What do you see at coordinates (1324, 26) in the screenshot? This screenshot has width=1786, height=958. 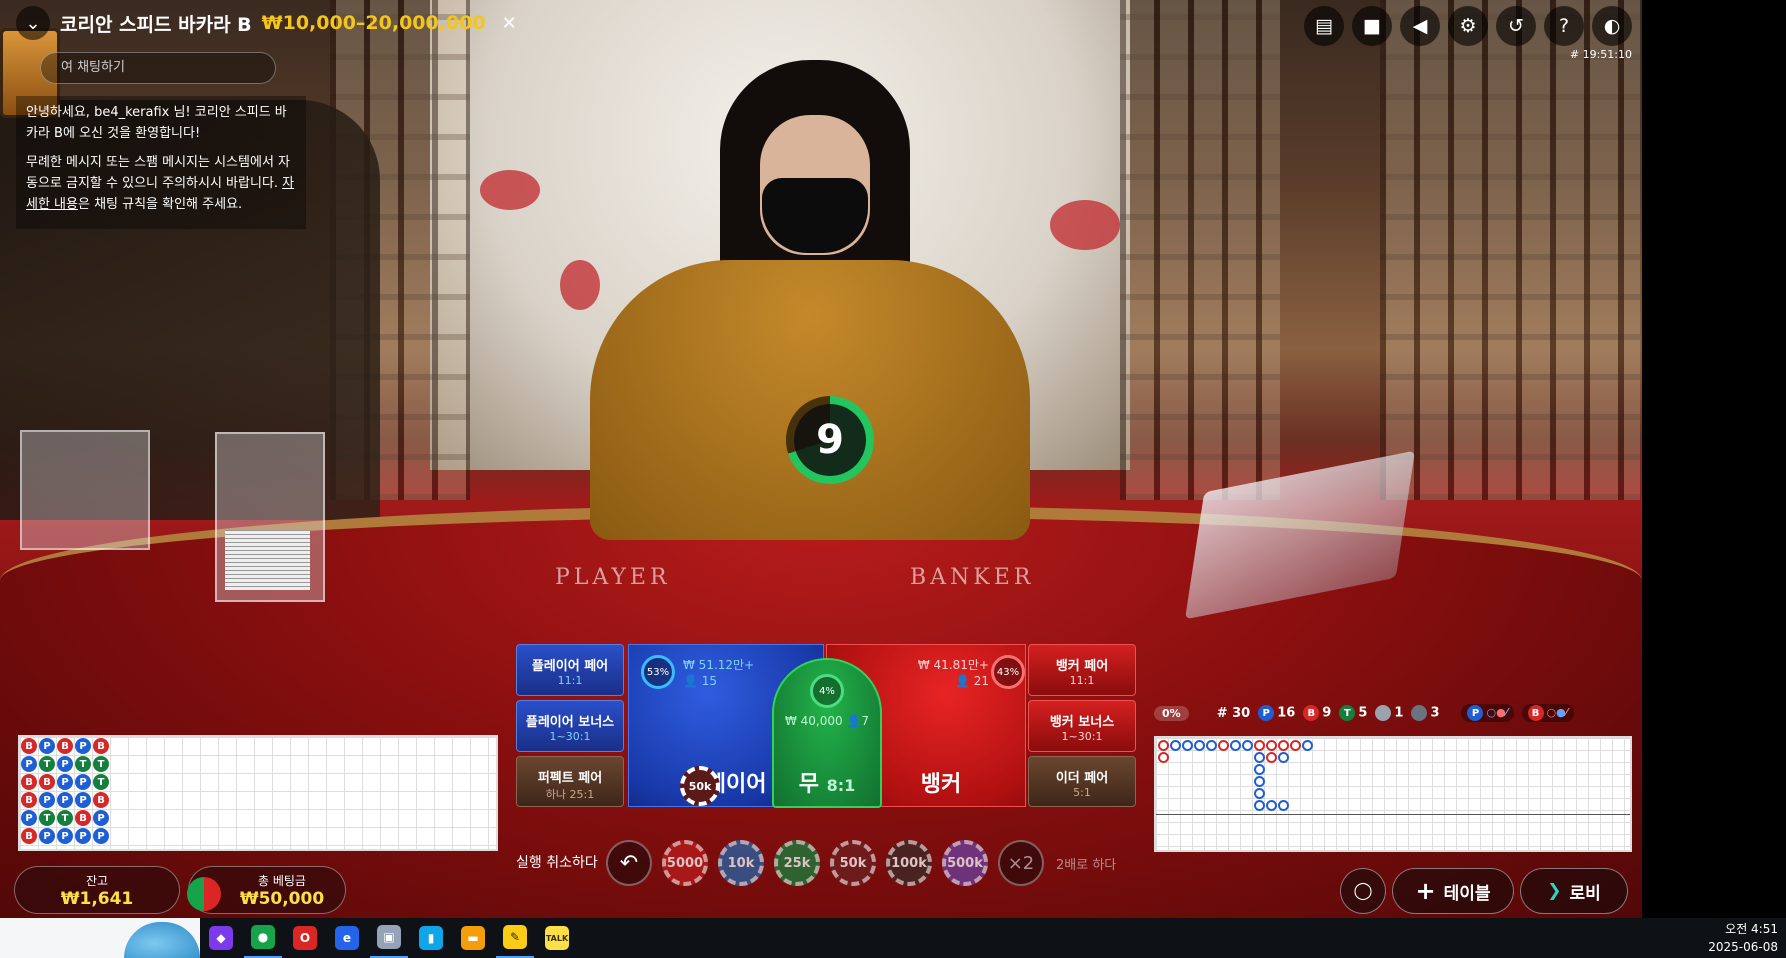 I see `chat-icon: ▤` at bounding box center [1324, 26].